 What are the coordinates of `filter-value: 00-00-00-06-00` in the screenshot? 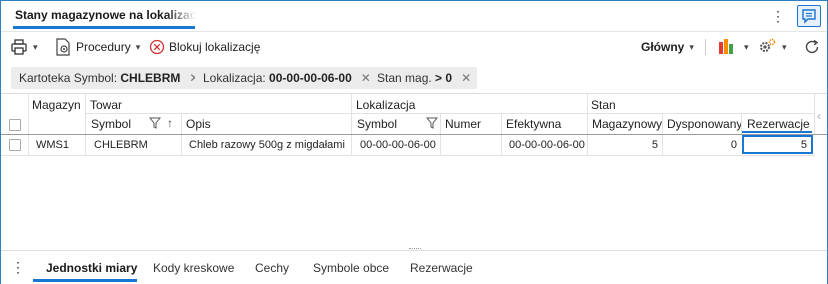 It's located at (310, 78).